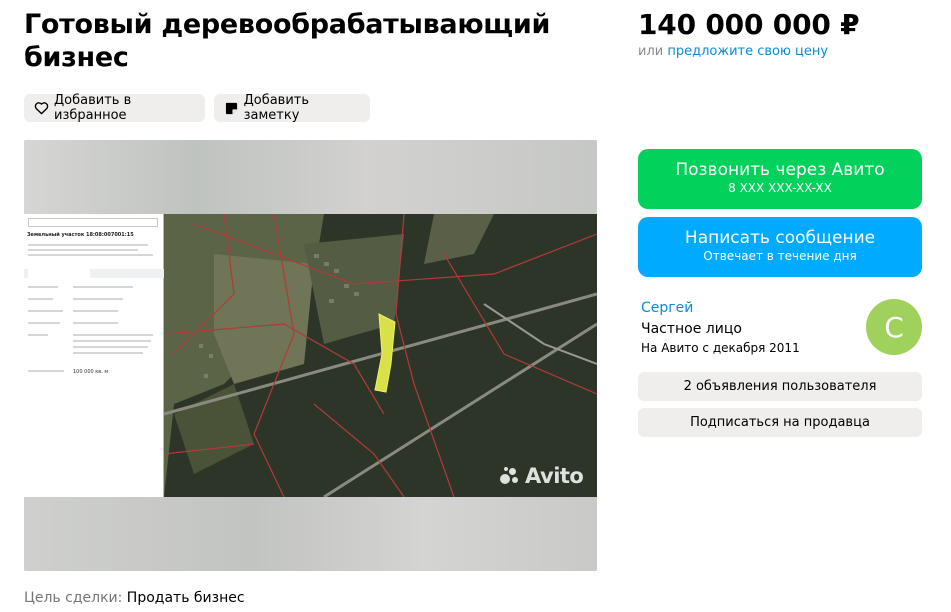 Image resolution: width=951 pixels, height=612 pixels. Describe the element at coordinates (780, 256) in the screenshot. I see `message-button-subtitle: Отвечает в течение дня` at that location.